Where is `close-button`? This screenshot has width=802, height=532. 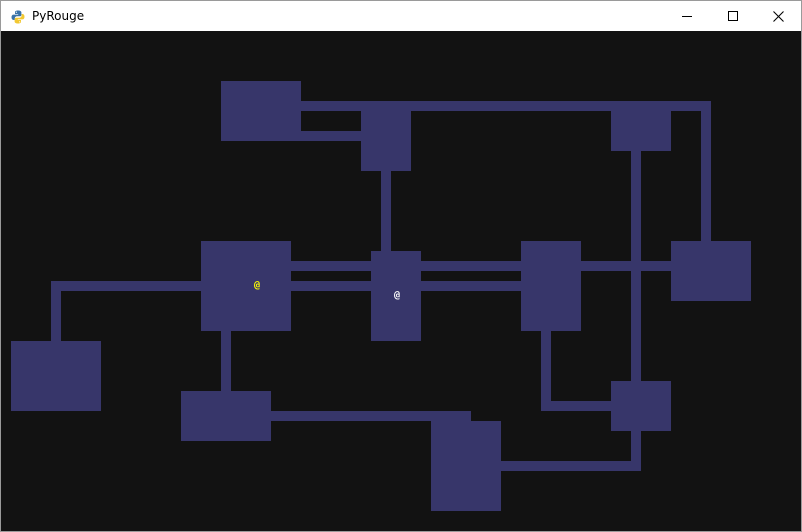 close-button is located at coordinates (778, 16).